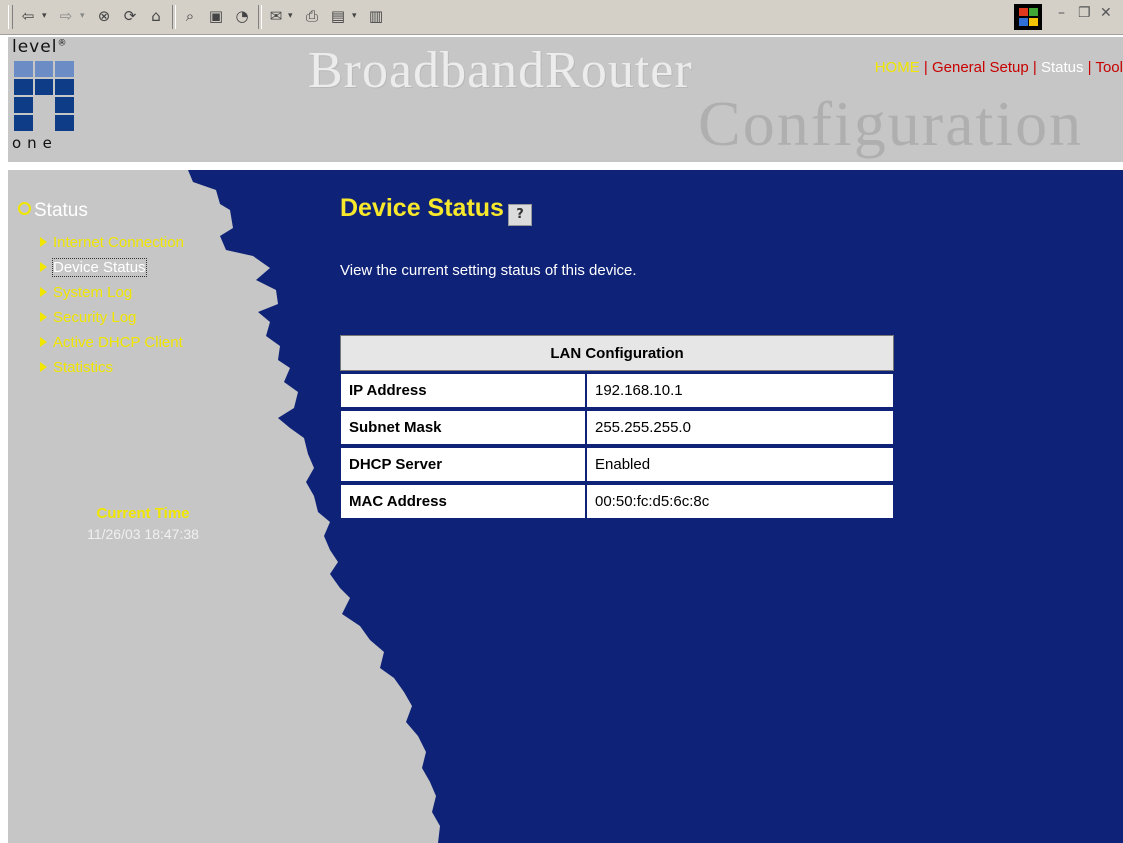 The width and height of the screenshot is (1123, 843). What do you see at coordinates (338, 16) in the screenshot?
I see `edit-icon: ▤` at bounding box center [338, 16].